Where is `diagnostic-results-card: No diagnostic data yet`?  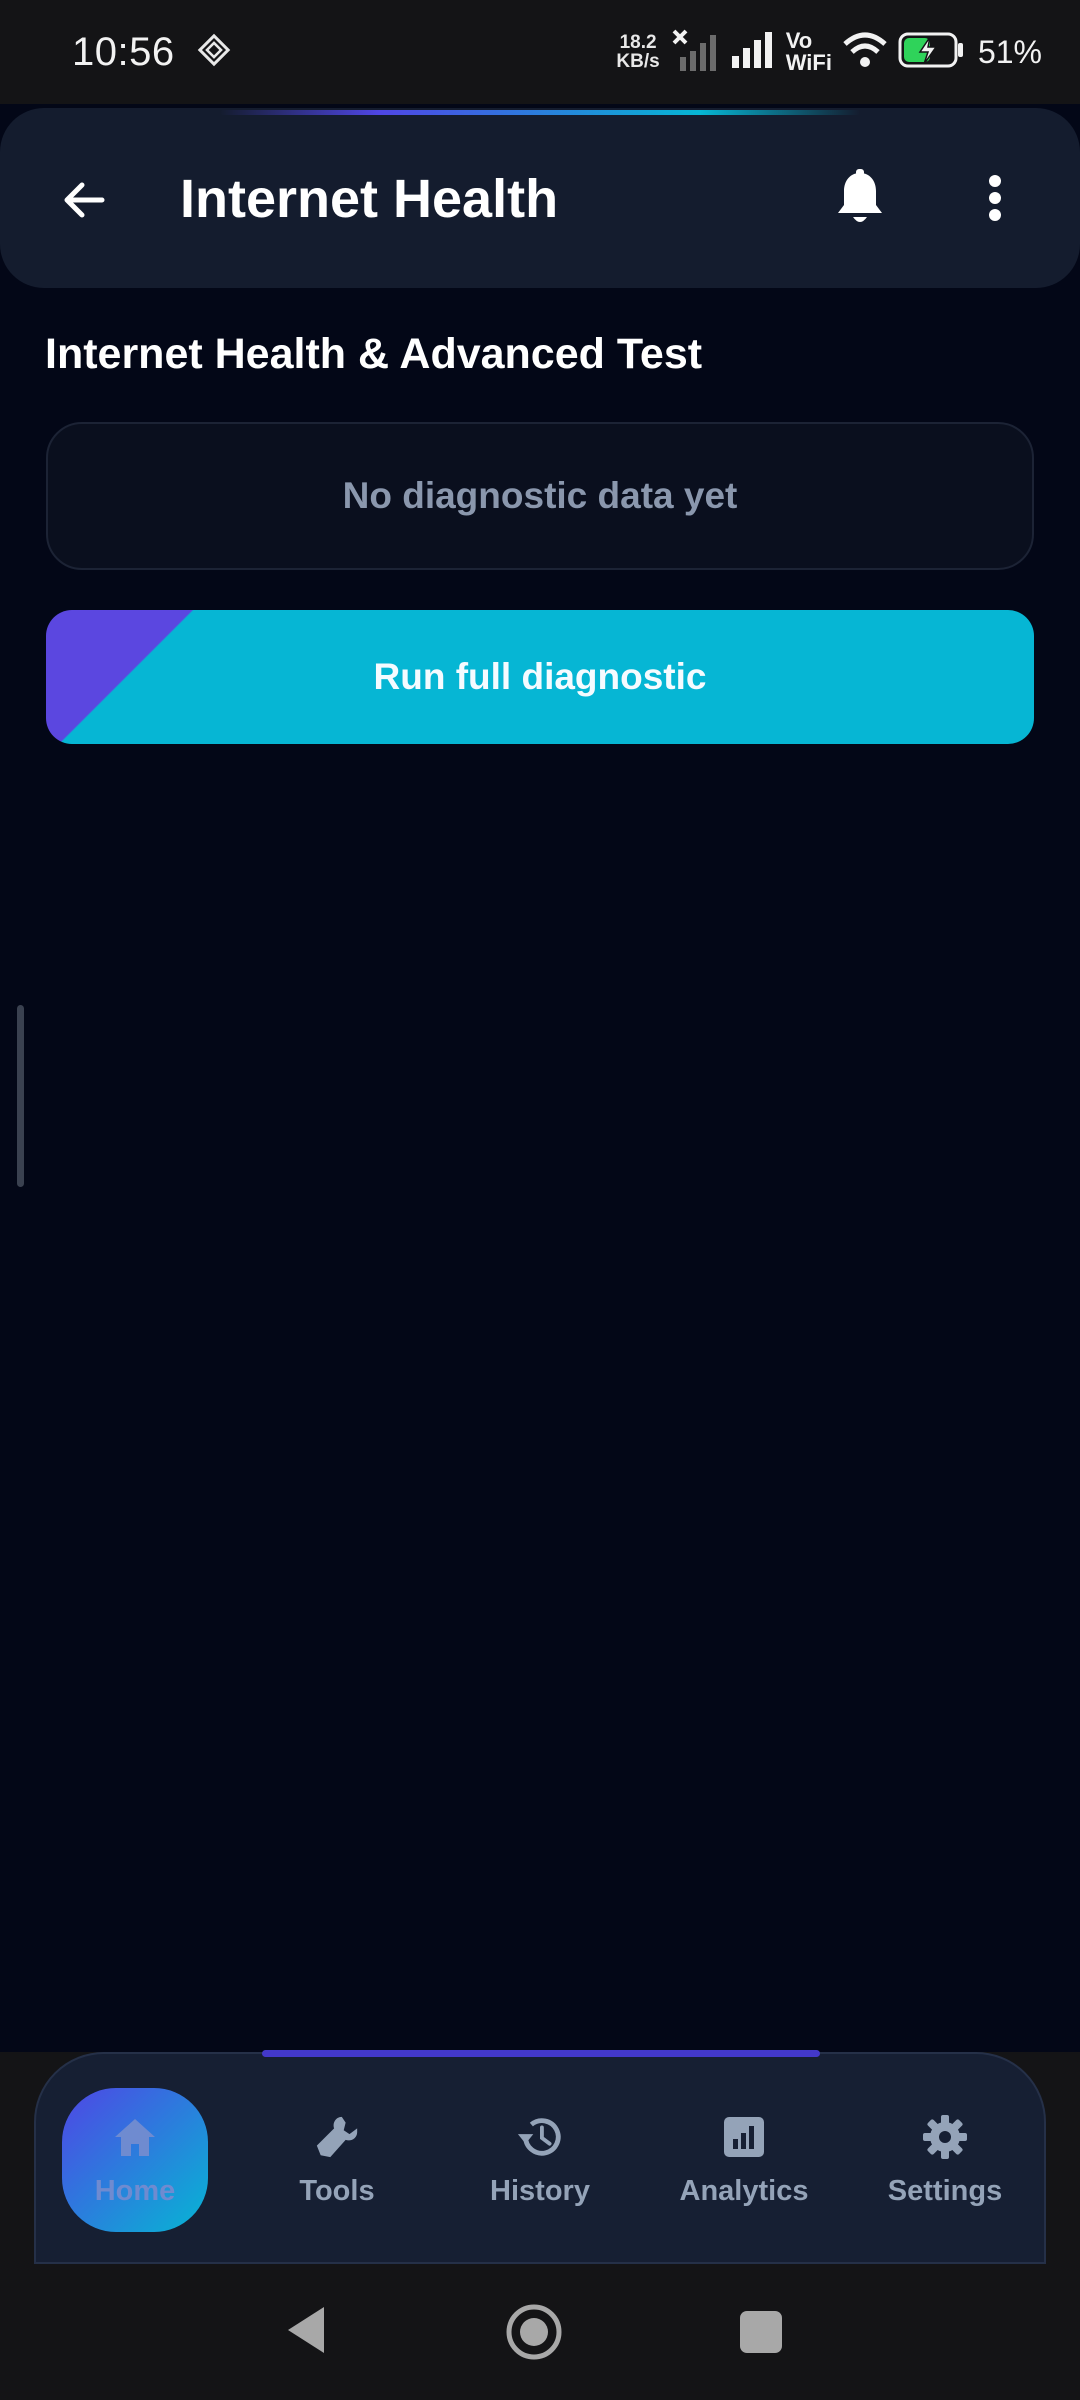
diagnostic-results-card: No diagnostic data yet is located at coordinates (540, 496).